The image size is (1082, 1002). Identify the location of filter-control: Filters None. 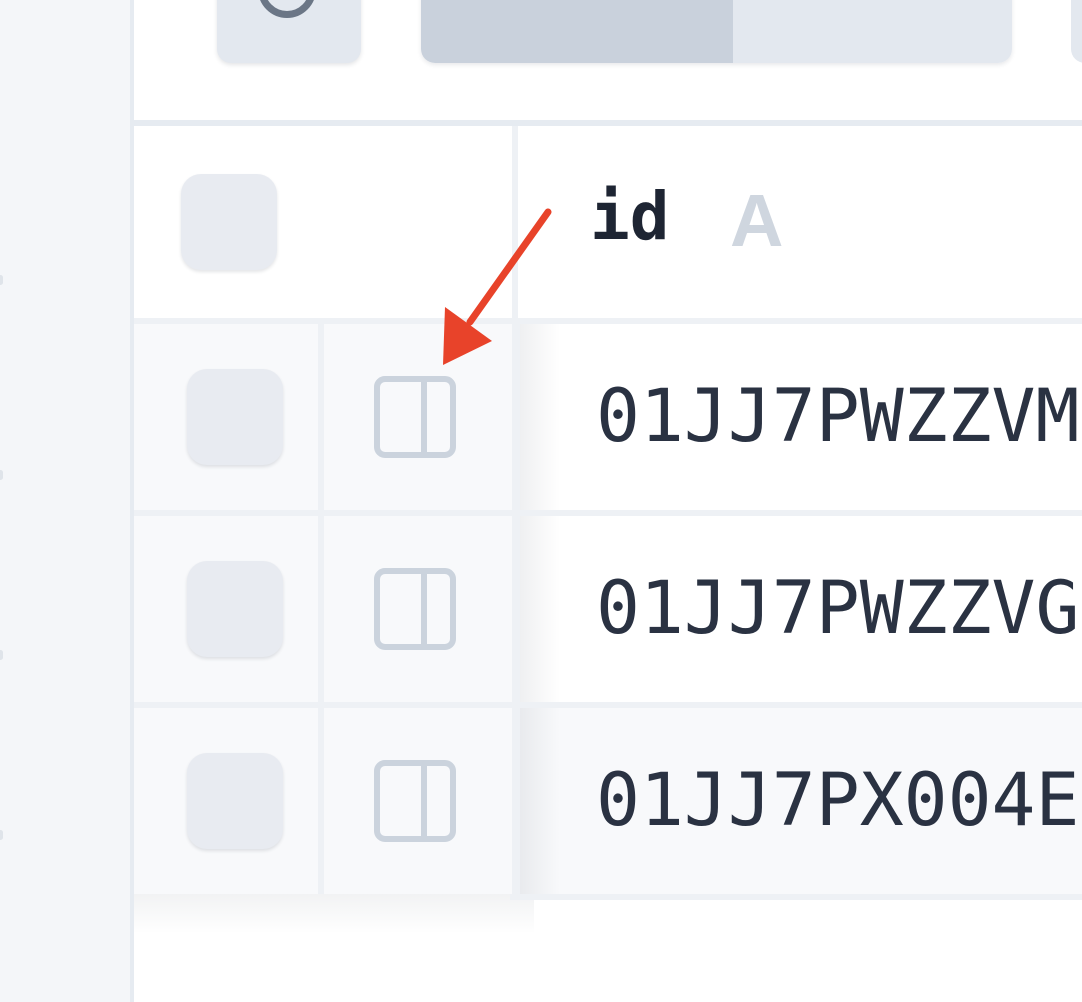
(716, 31).